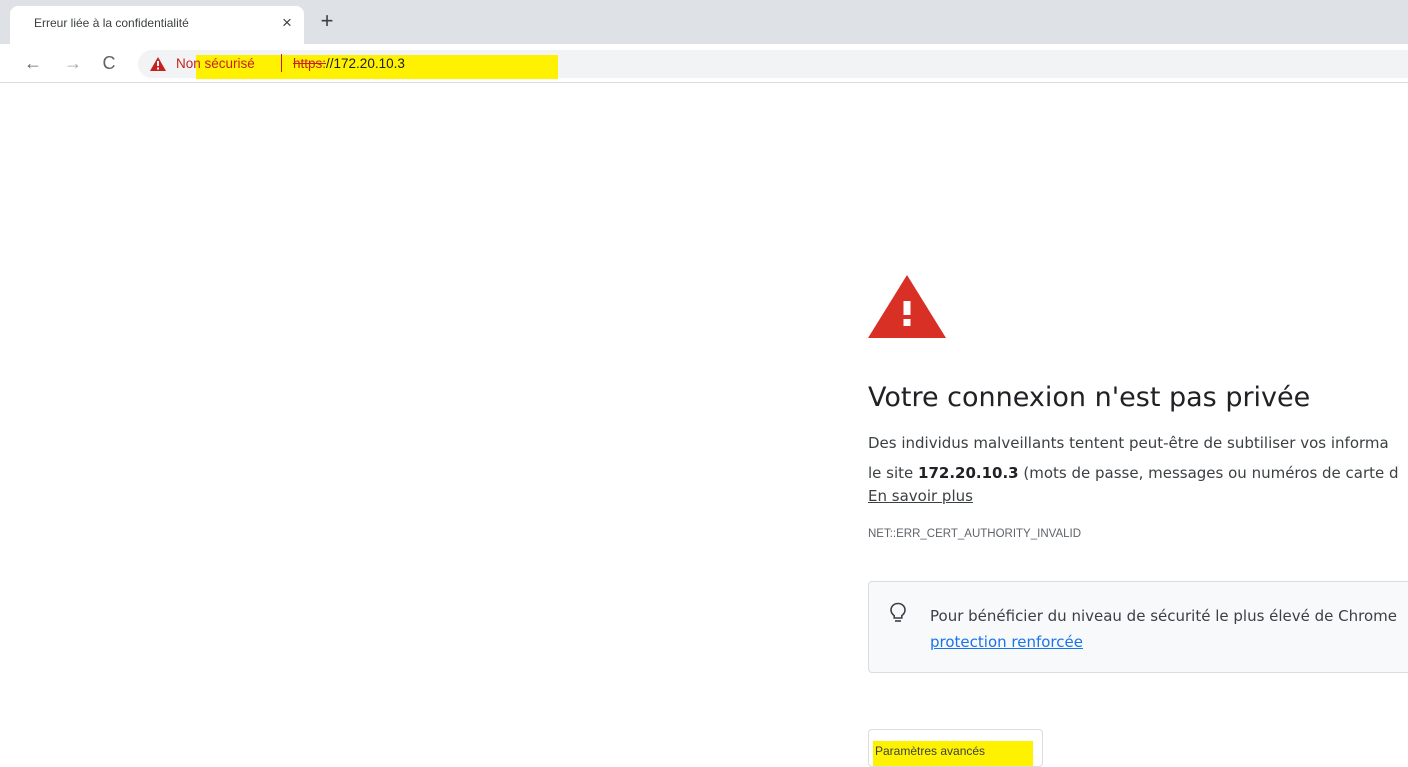  Describe the element at coordinates (930, 751) in the screenshot. I see `advanced-settings-label: Paramètres avancés` at that location.